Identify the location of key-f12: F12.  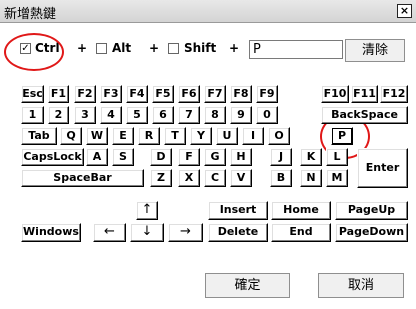
(394, 94).